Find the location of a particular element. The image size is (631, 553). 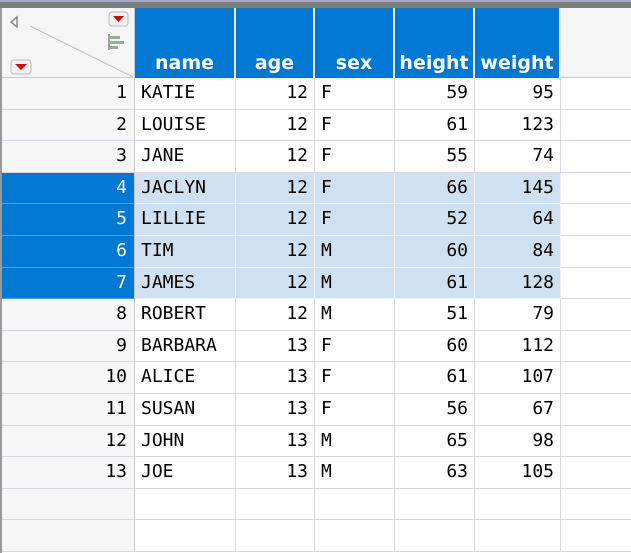

row-number: 8 is located at coordinates (67, 315).